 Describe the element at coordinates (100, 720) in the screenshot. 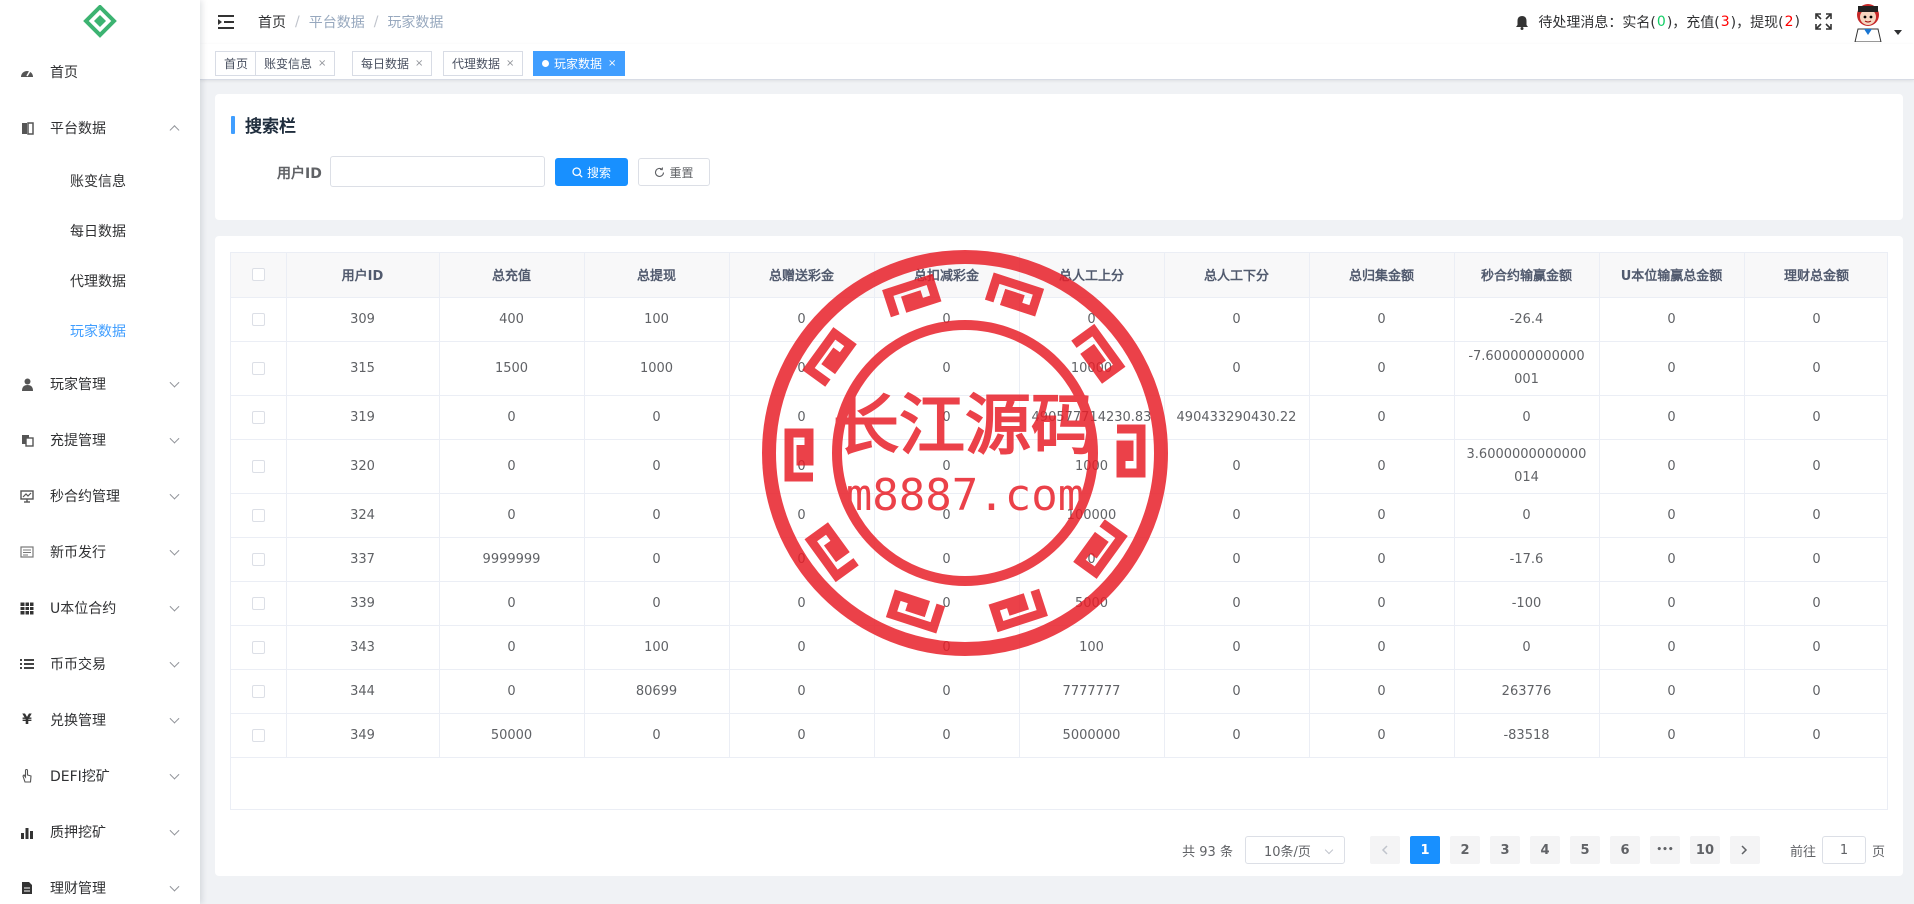

I see `sidebar-item-exchange: ¥ 兑换管理` at that location.